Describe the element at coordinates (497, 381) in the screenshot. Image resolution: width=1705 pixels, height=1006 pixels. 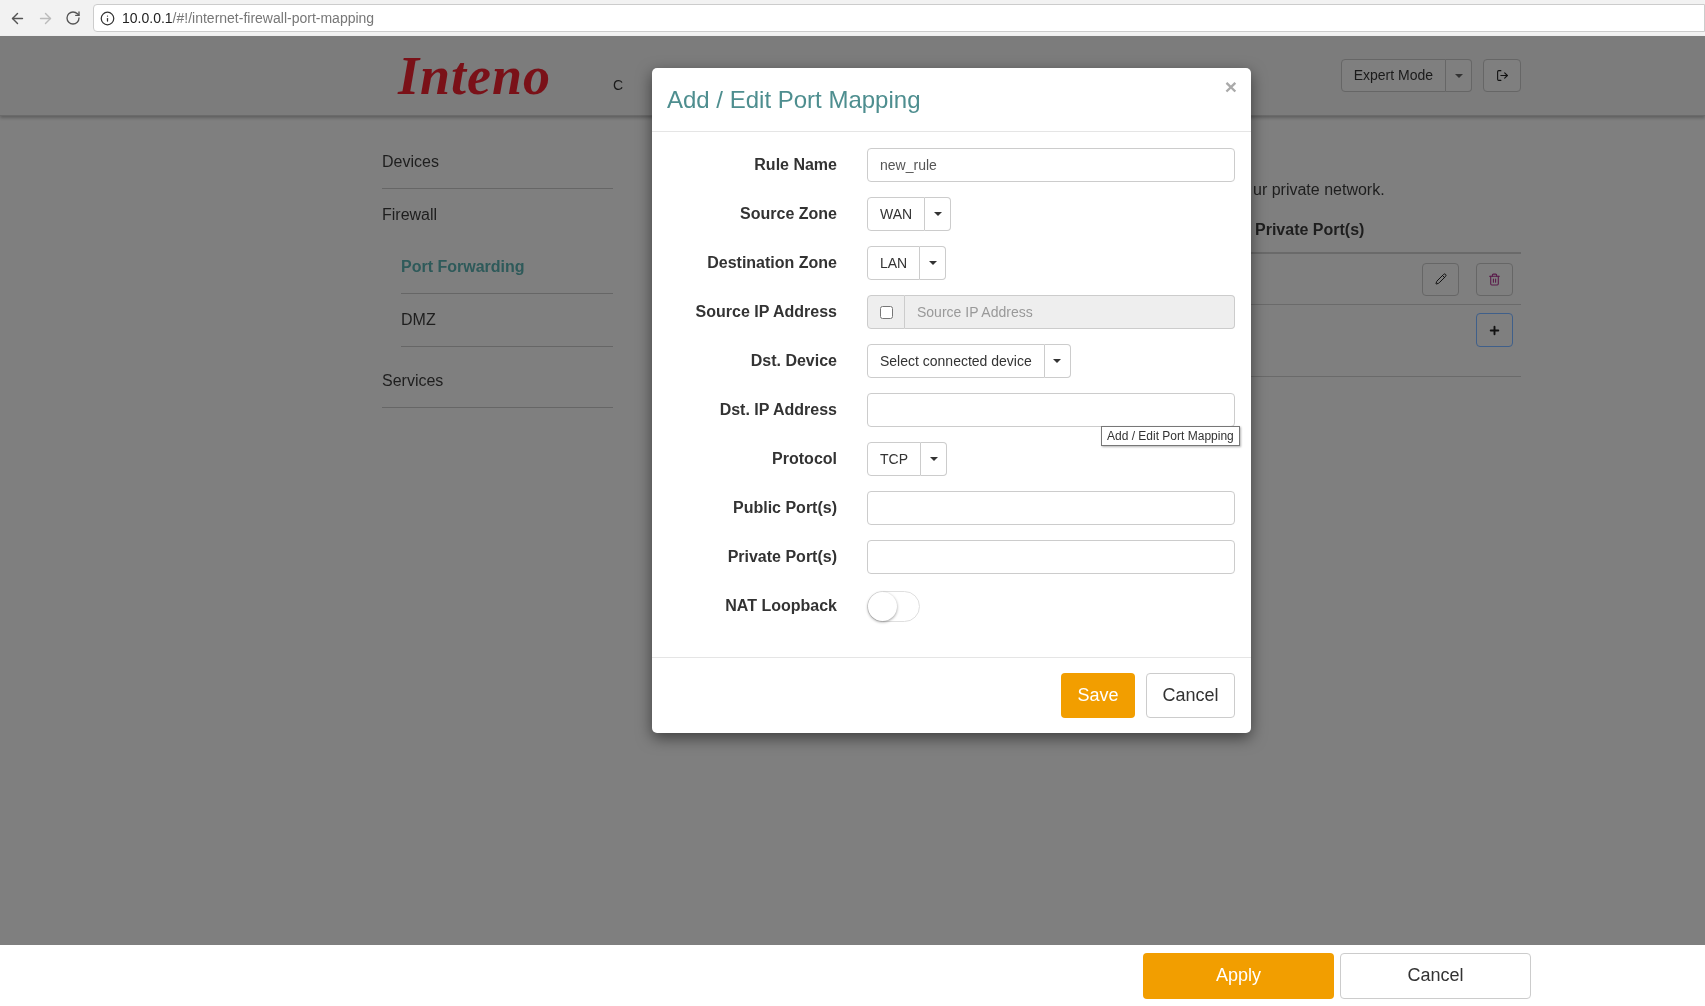
I see `sidebar-item: Services` at that location.